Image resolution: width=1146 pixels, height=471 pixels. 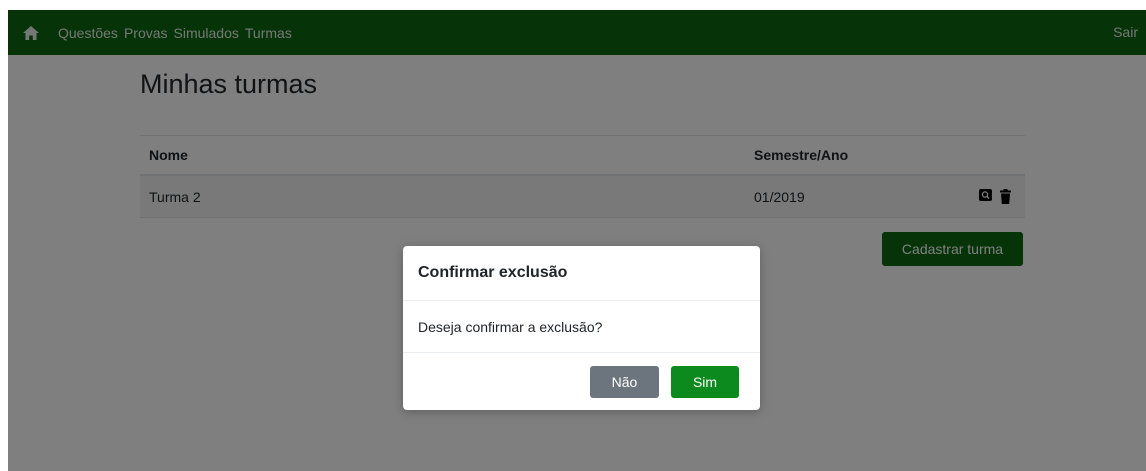 I want to click on cancel-button: Não, so click(x=624, y=382).